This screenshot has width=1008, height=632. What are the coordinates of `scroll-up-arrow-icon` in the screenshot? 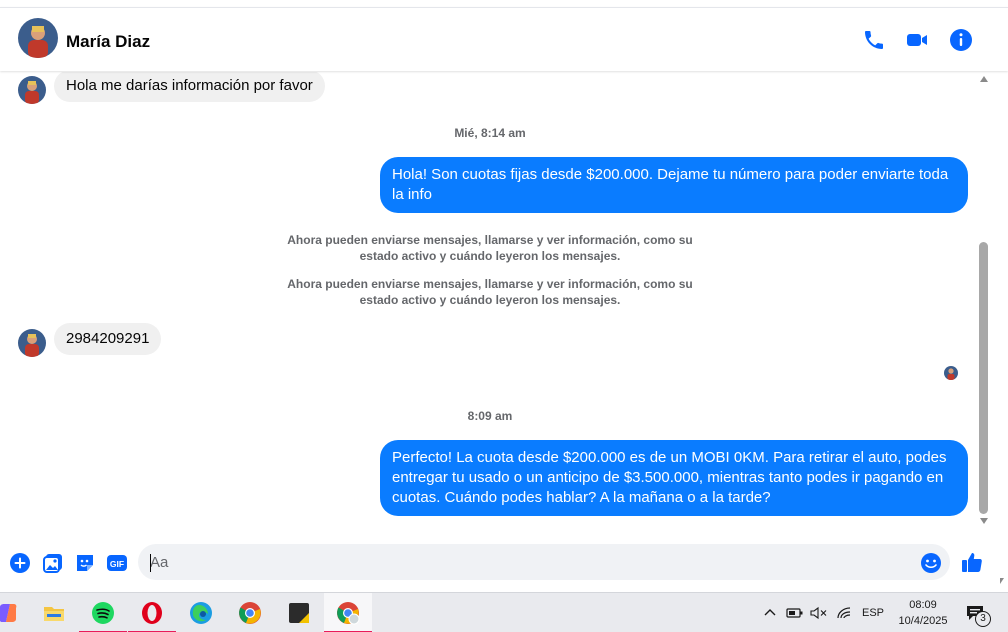 It's located at (984, 79).